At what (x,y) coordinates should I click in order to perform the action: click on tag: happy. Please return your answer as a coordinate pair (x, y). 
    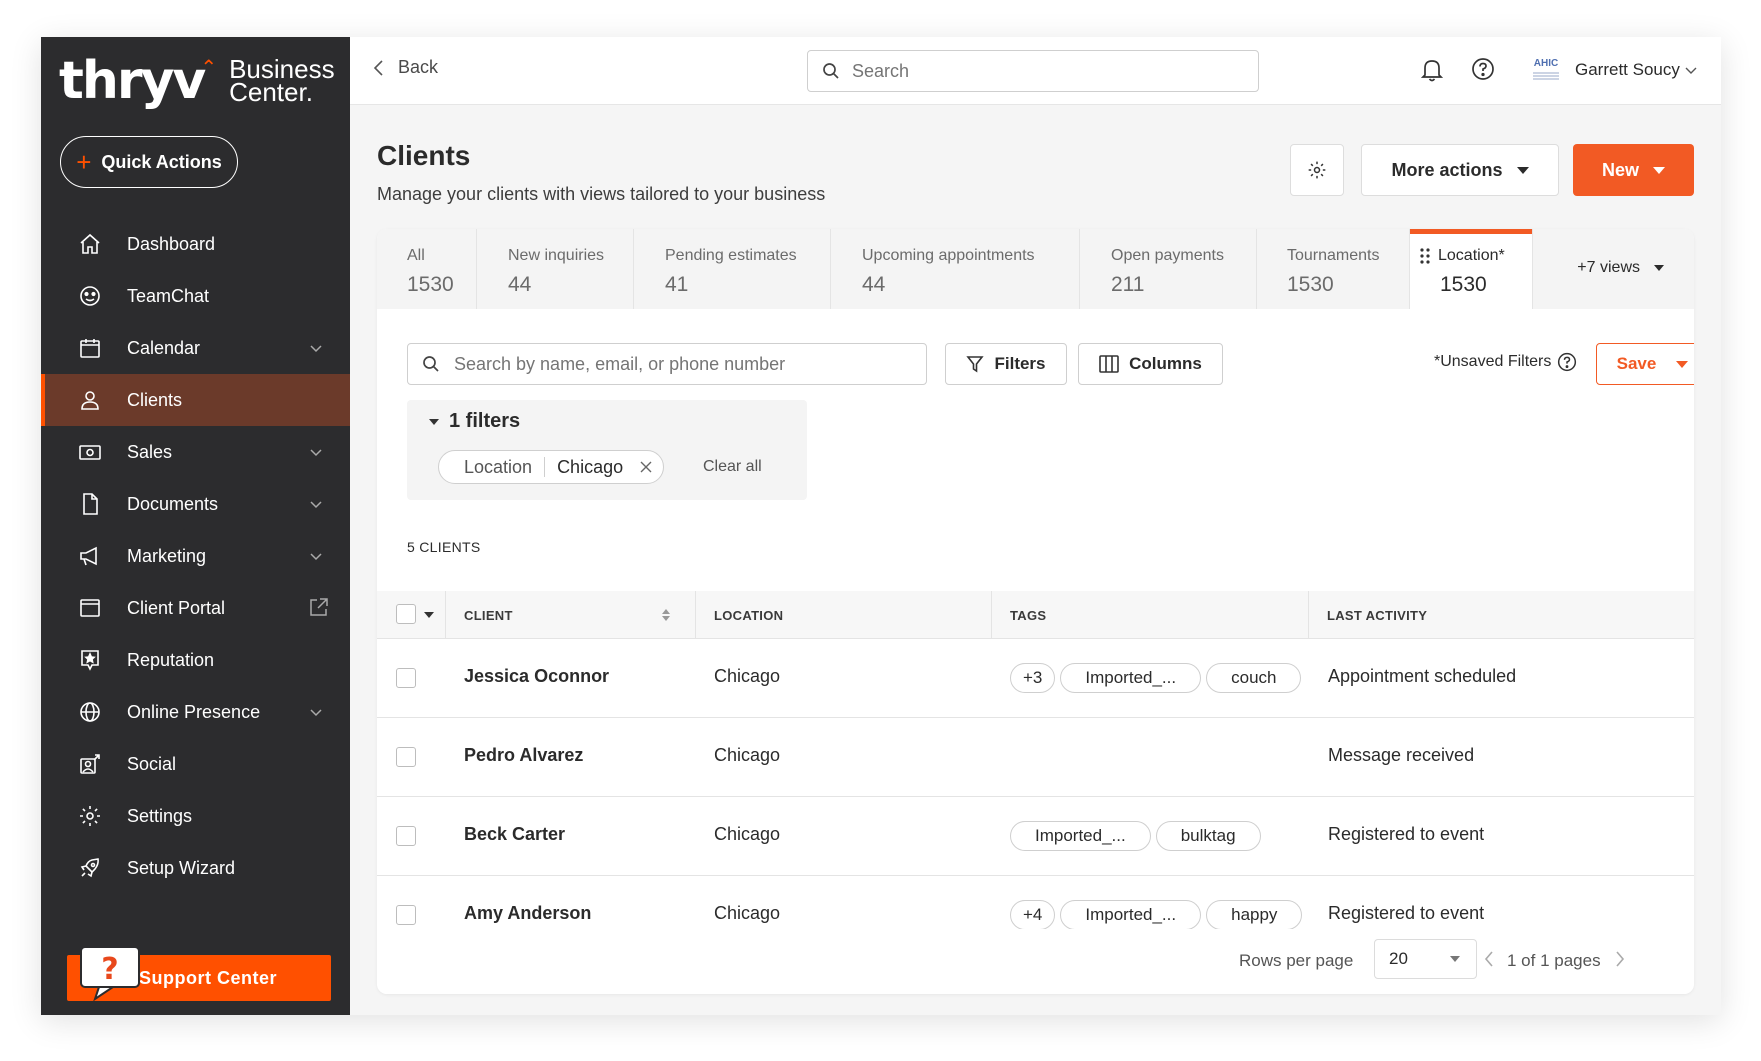
    Looking at the image, I should click on (1254, 915).